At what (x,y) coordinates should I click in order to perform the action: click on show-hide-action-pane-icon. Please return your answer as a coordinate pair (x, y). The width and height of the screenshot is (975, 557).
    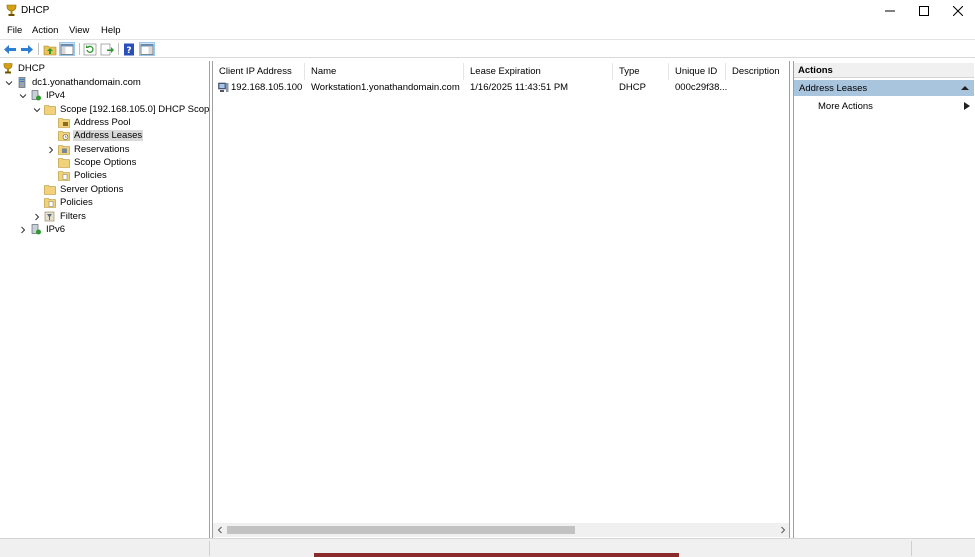
    Looking at the image, I should click on (147, 49).